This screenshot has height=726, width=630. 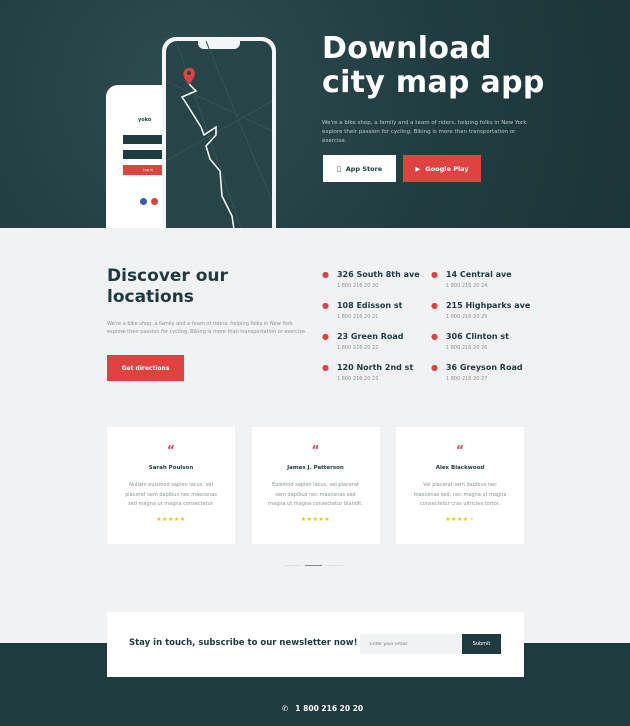 What do you see at coordinates (145, 120) in the screenshot?
I see `phone-brand: yoko` at bounding box center [145, 120].